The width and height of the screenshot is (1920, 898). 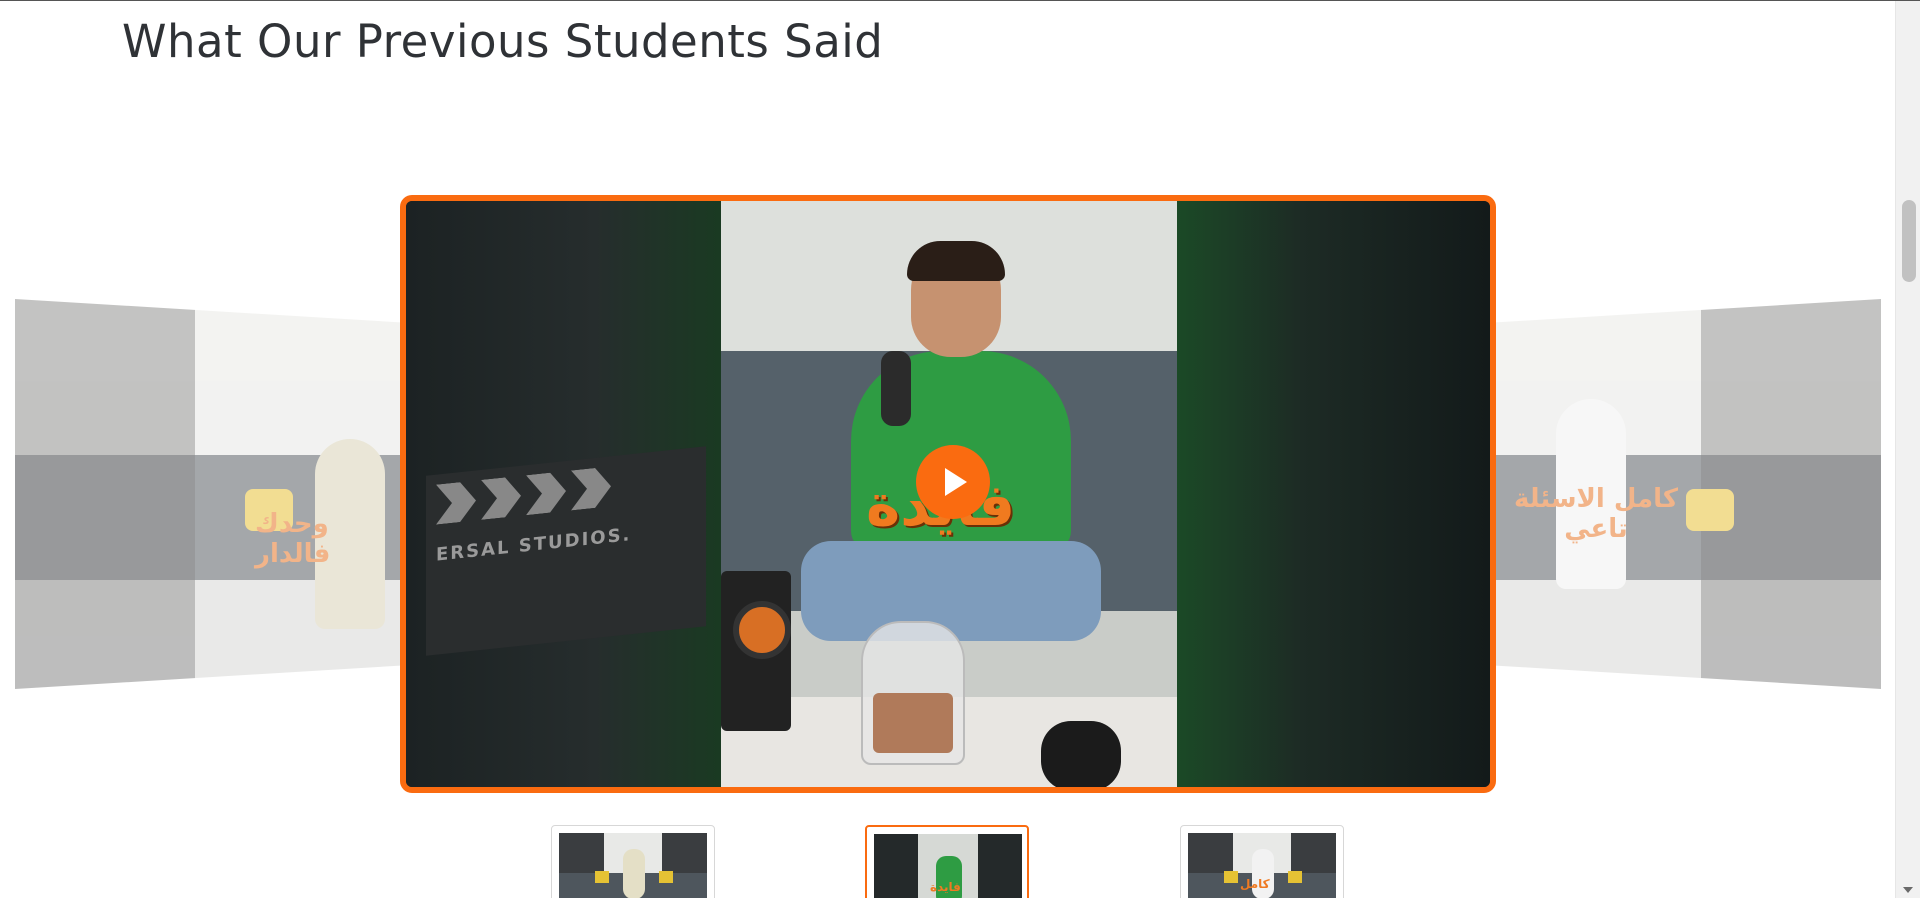 I want to click on thumbnail-overlay-text: فايدة, so click(x=945, y=887).